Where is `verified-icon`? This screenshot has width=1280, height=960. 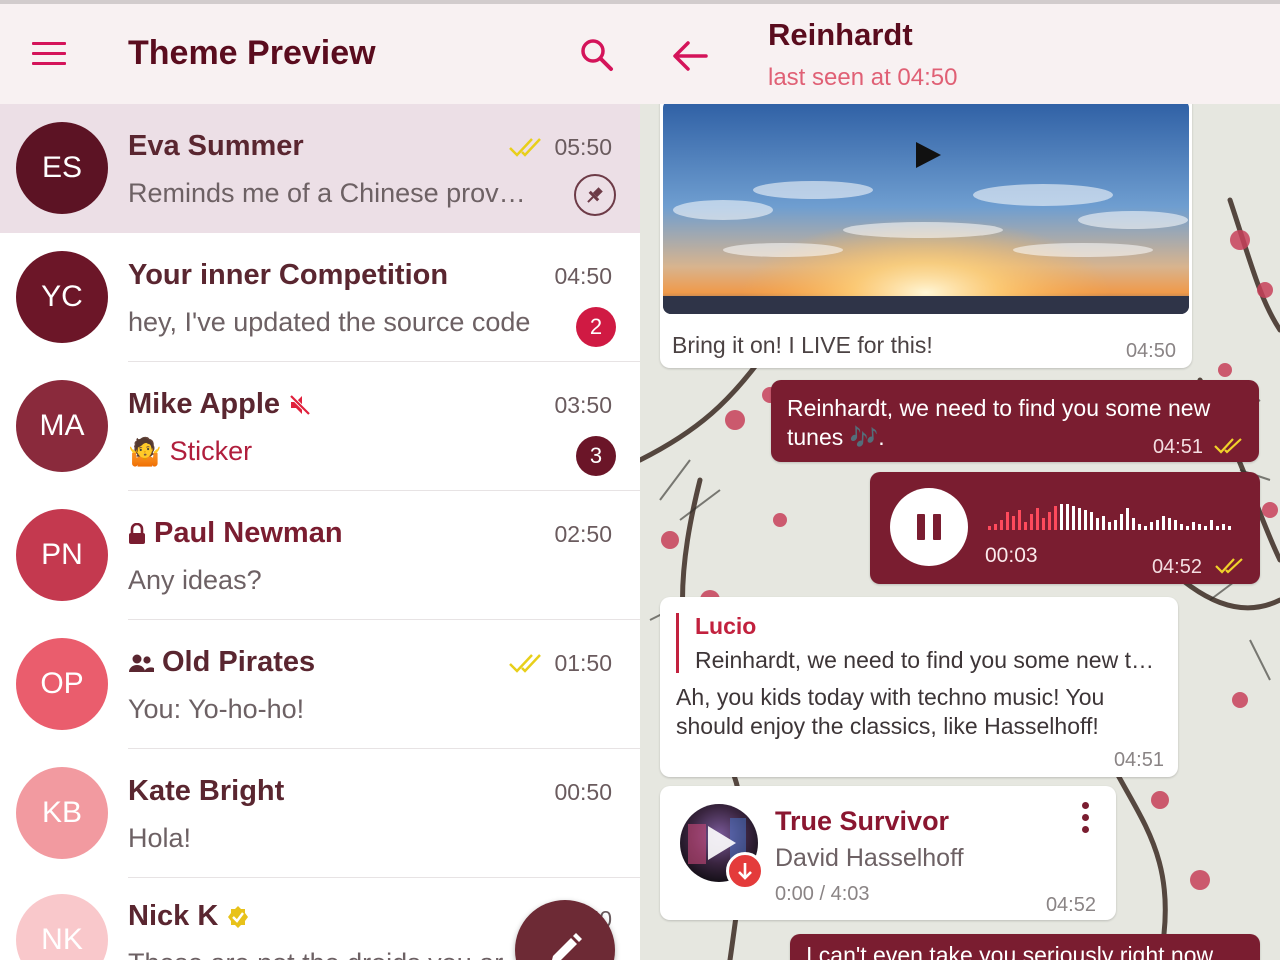 verified-icon is located at coordinates (238, 916).